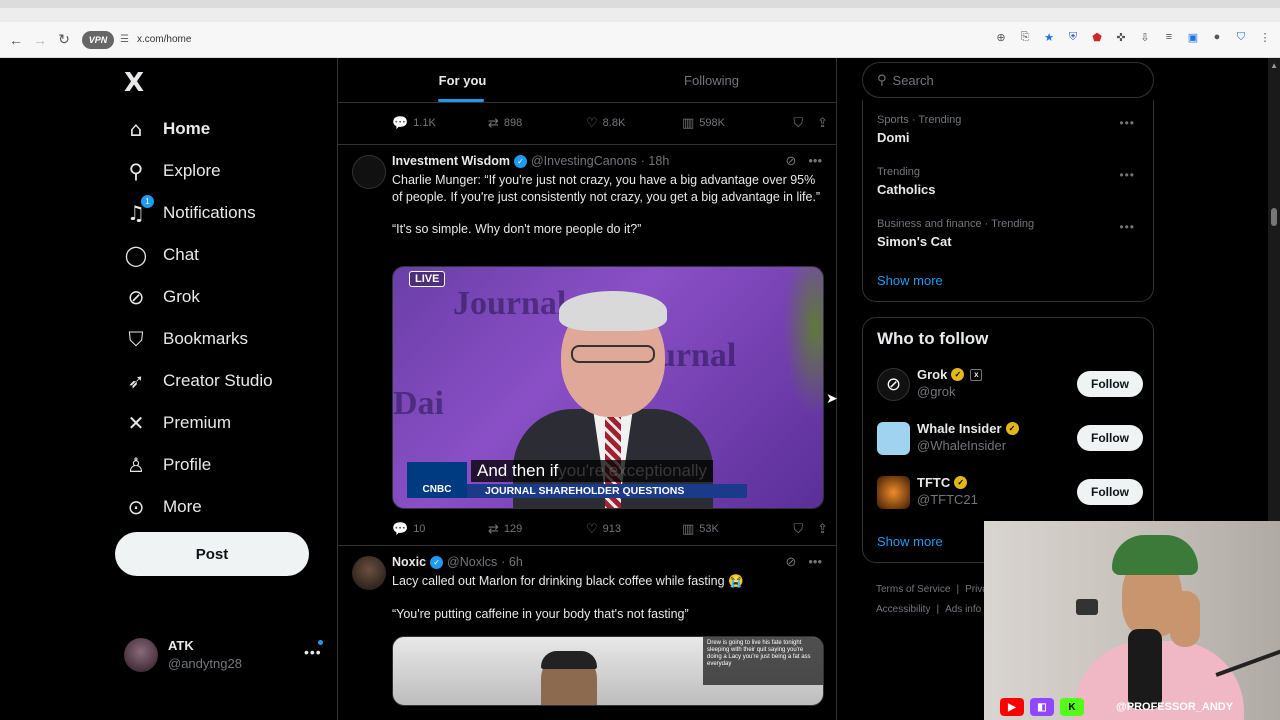 This screenshot has width=1280, height=720. What do you see at coordinates (1241, 37) in the screenshot?
I see `security-icon: ⛉` at bounding box center [1241, 37].